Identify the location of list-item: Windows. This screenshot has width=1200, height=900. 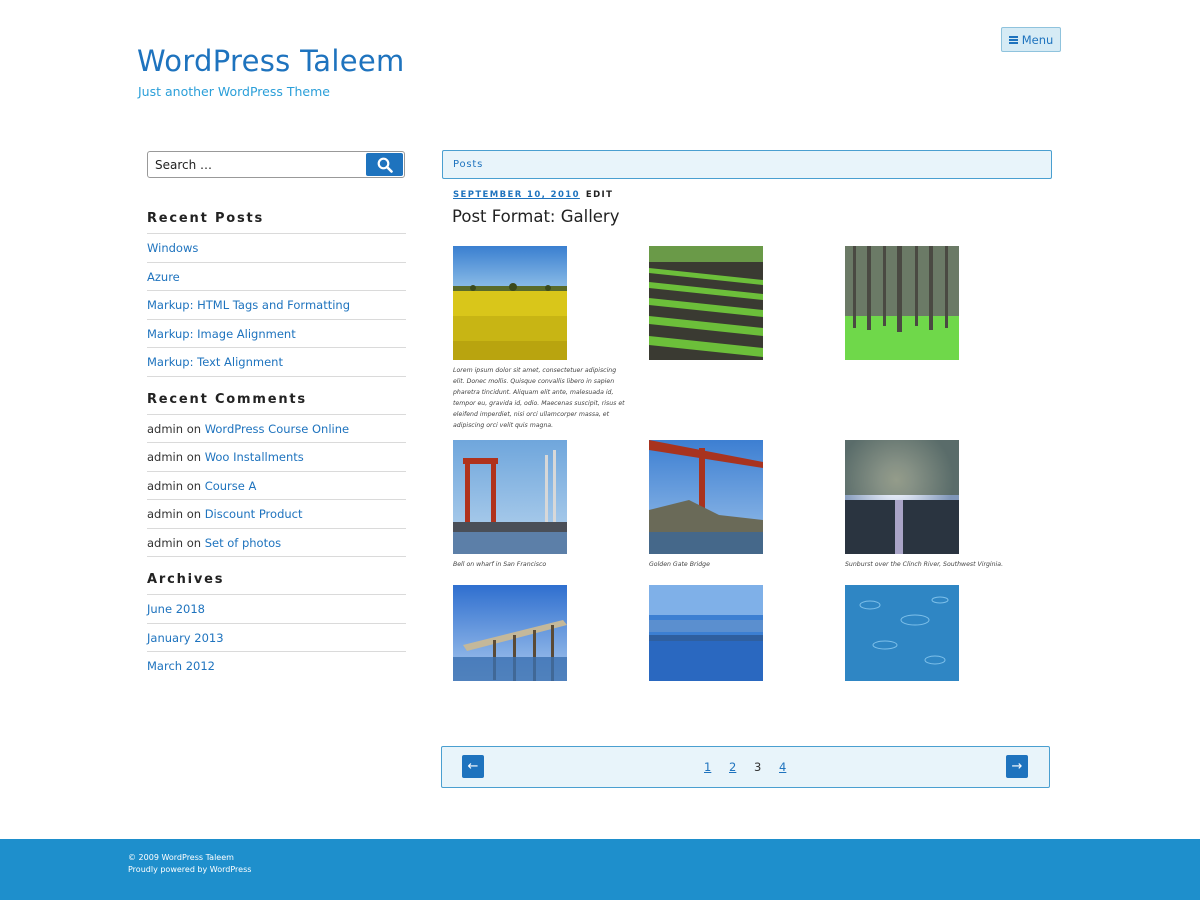
(276, 248).